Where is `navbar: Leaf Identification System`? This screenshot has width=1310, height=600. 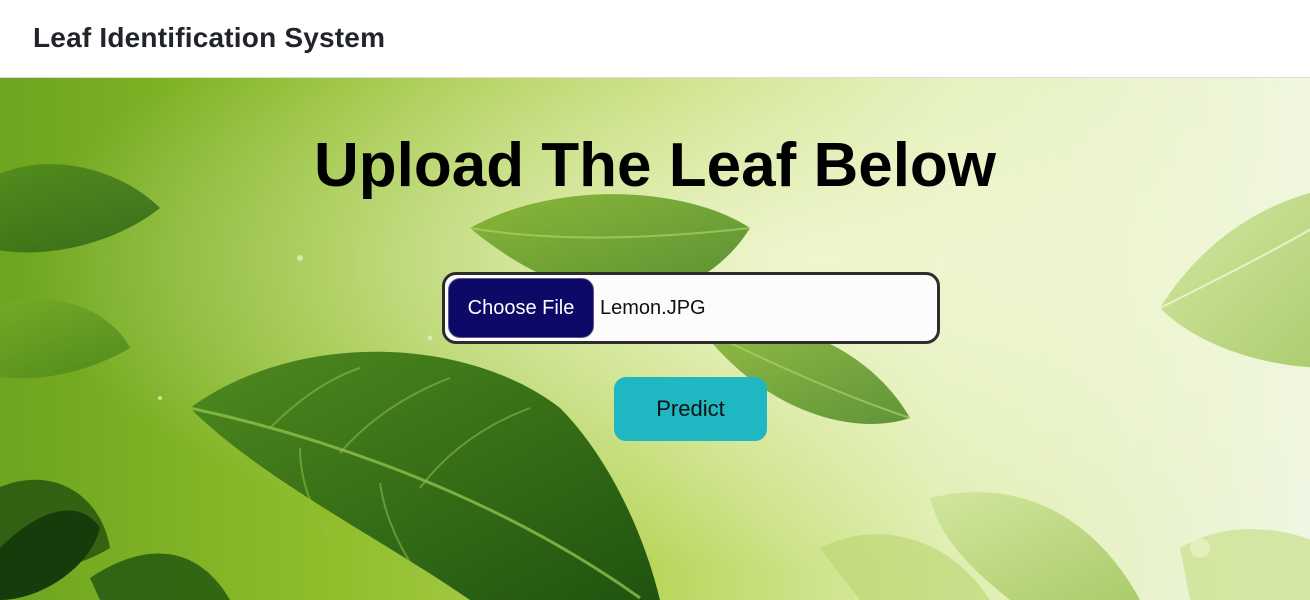 navbar: Leaf Identification System is located at coordinates (655, 39).